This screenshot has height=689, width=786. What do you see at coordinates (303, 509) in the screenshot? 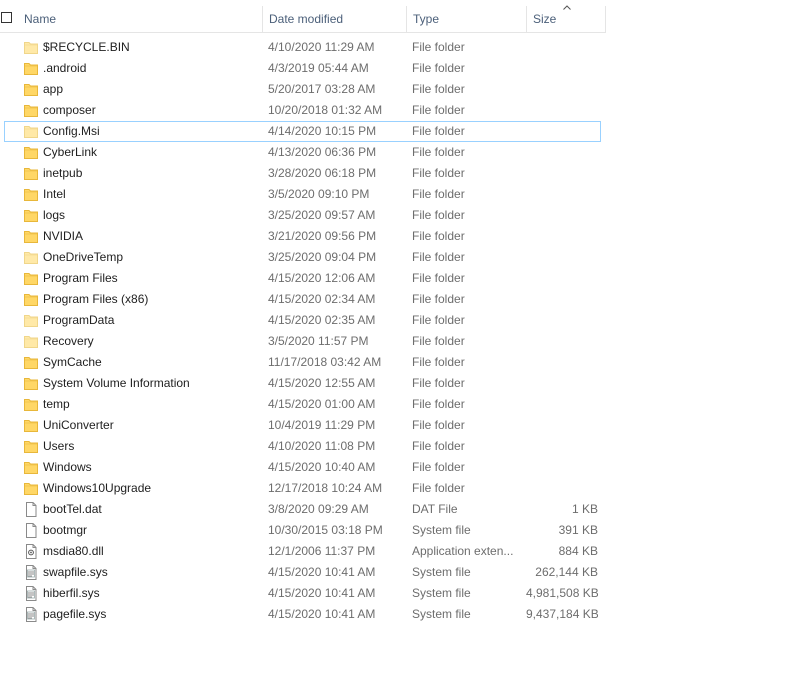
I see `list-item: bootTel.dat 3/8/2020 09:29 AM DAT File 1 KB` at bounding box center [303, 509].